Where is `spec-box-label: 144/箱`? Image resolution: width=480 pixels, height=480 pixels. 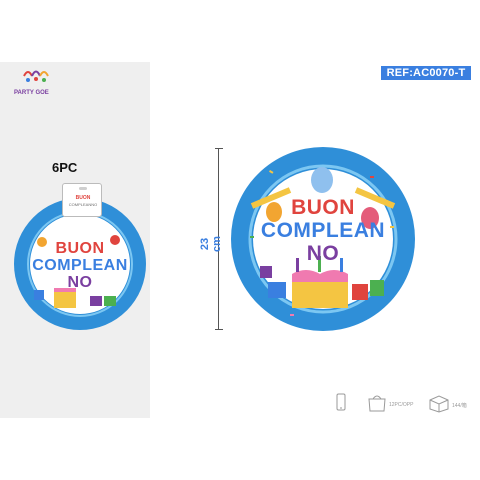
spec-box-label: 144/箱 is located at coordinates (459, 406).